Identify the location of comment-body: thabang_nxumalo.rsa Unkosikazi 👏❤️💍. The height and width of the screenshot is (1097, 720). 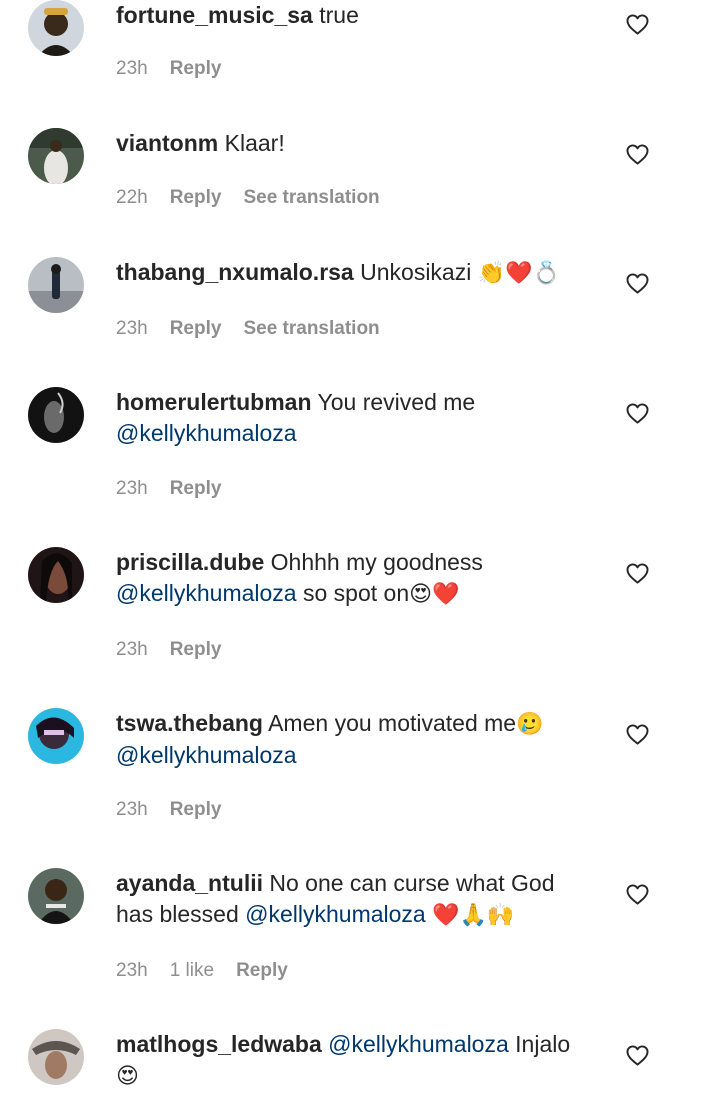
(356, 273).